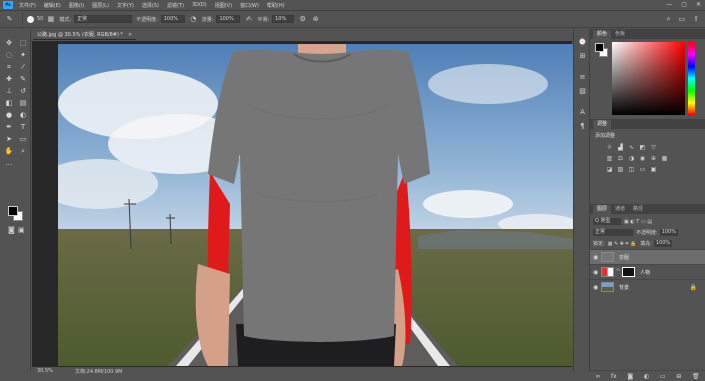 Image resolution: width=705 pixels, height=381 pixels. What do you see at coordinates (618, 272) in the screenshot?
I see `chain-link-icon: ∞` at bounding box center [618, 272].